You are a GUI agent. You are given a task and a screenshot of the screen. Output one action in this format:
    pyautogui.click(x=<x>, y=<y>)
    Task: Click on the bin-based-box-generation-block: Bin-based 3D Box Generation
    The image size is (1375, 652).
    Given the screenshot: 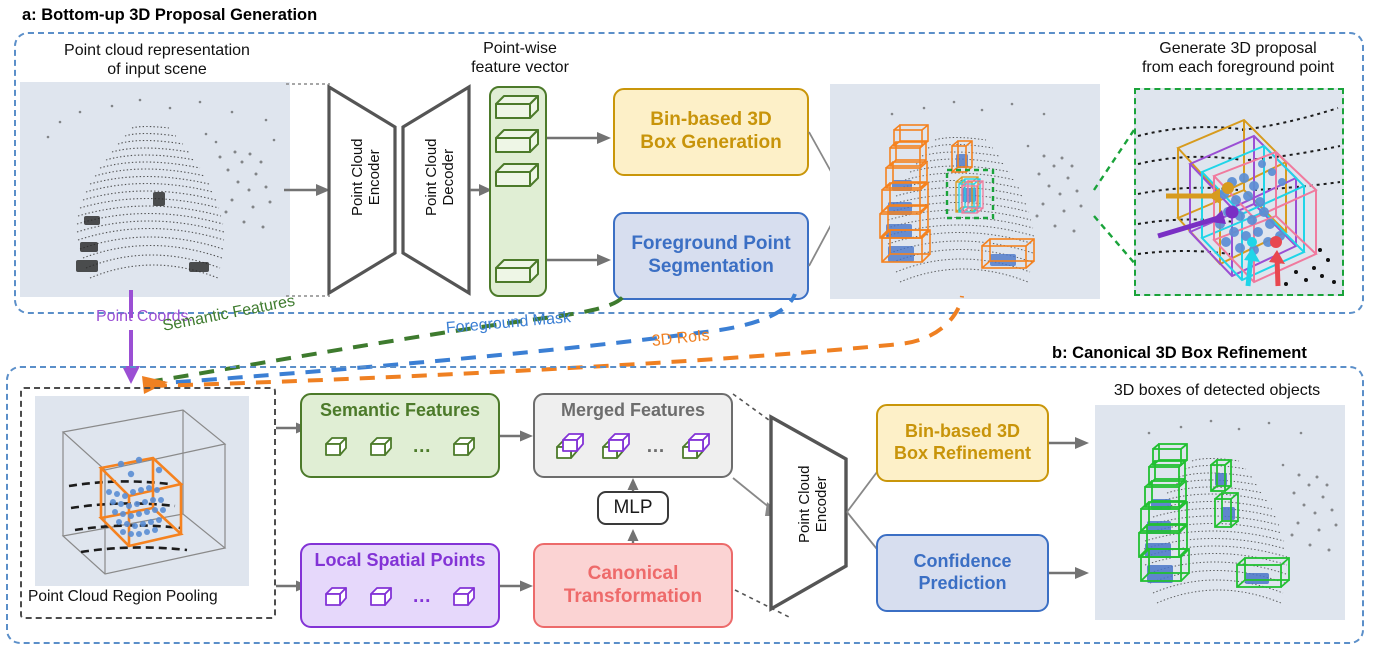 What is the action you would take?
    pyautogui.click(x=711, y=132)
    